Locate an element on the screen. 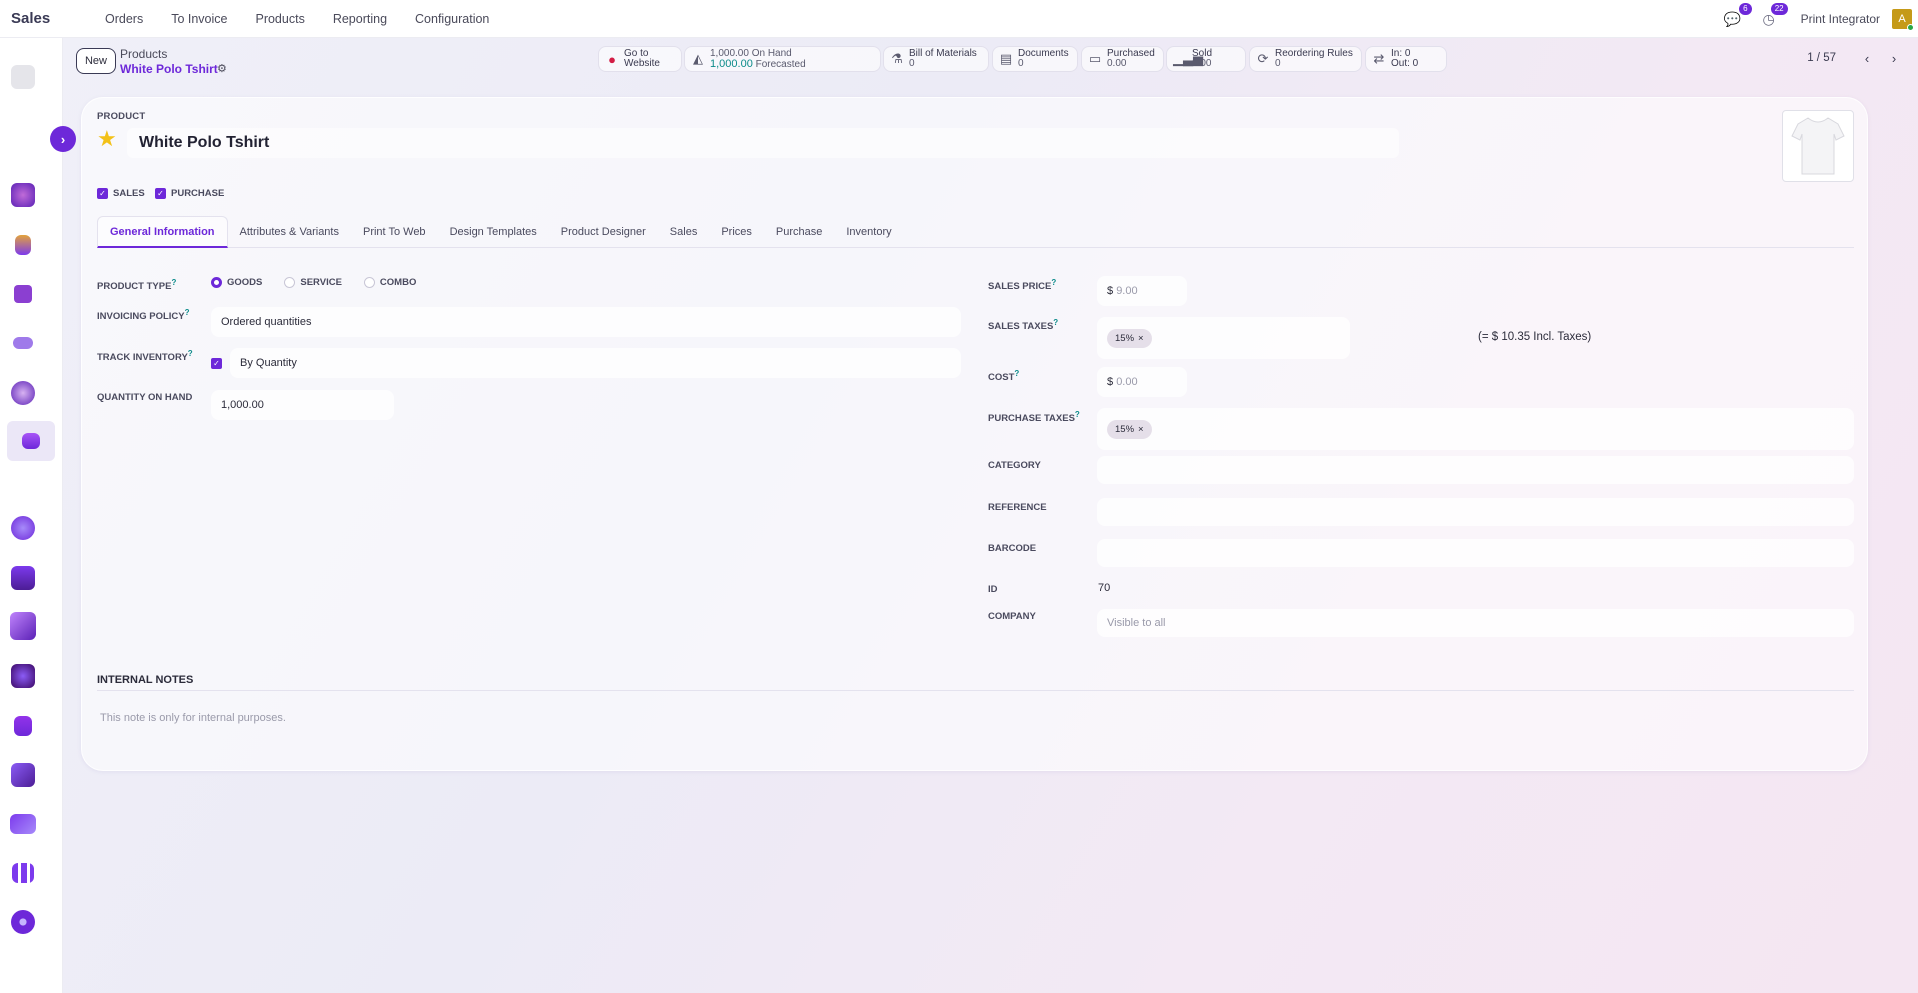  sales-taxes-input: 15% × is located at coordinates (1223, 338).